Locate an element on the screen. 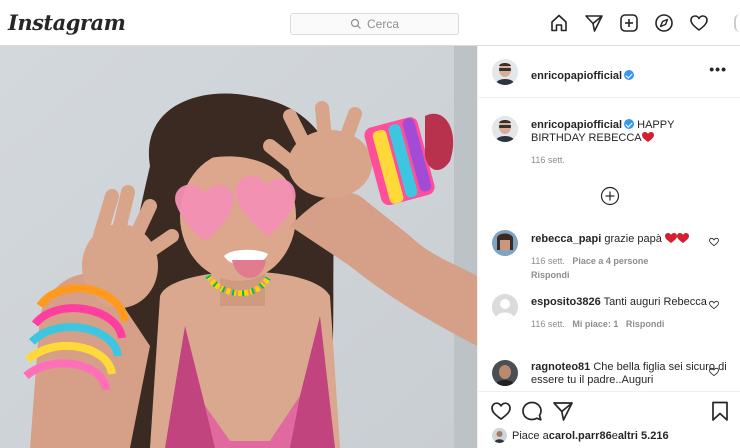 This screenshot has height=448, width=740. comment-username: esposito3826 is located at coordinates (566, 302).